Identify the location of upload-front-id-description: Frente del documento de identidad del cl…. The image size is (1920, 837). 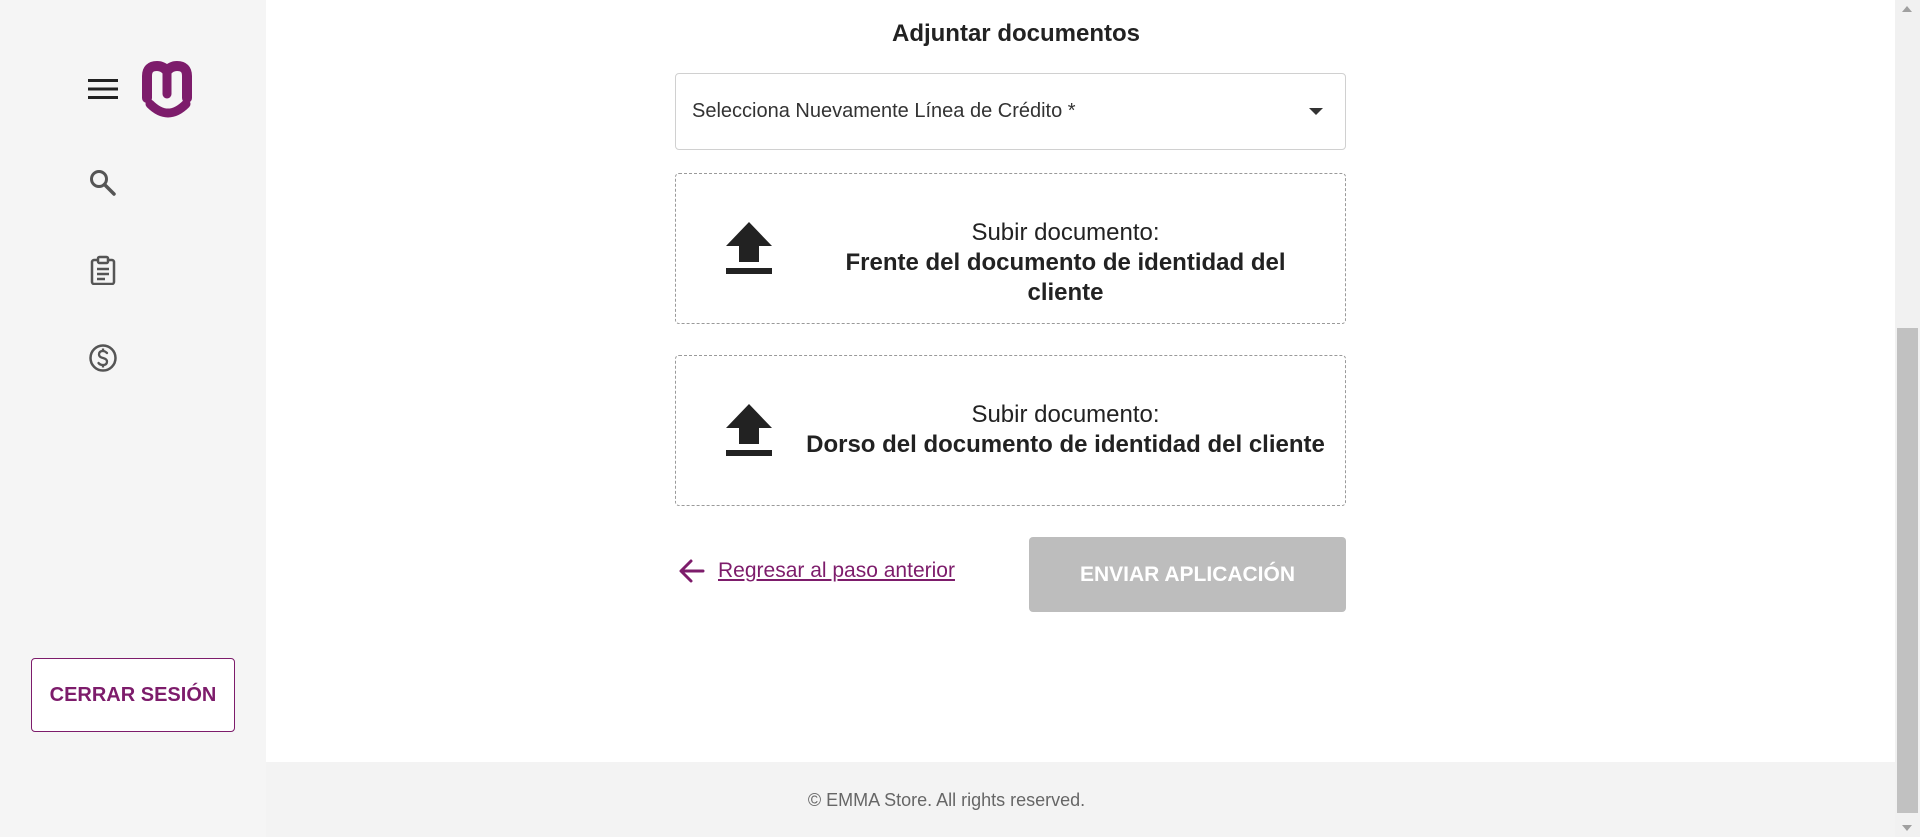
(1065, 277).